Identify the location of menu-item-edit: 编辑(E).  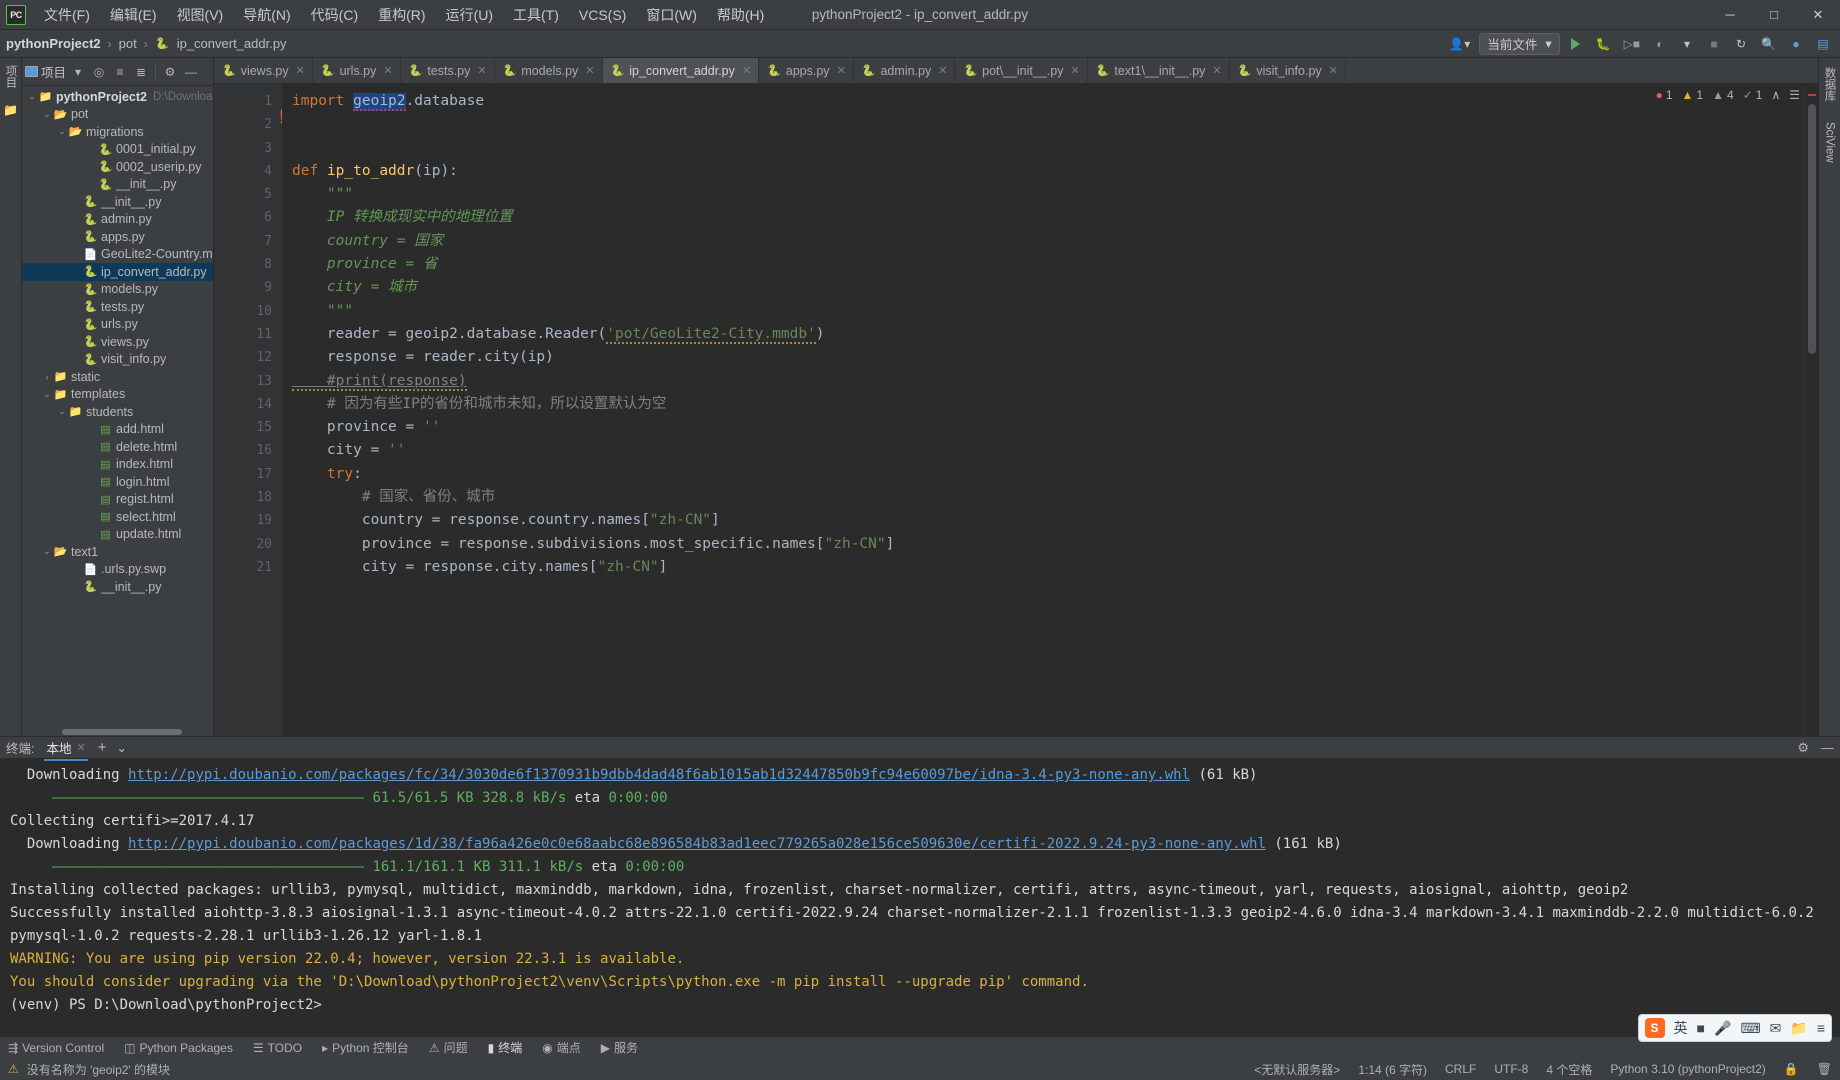
(133, 15).